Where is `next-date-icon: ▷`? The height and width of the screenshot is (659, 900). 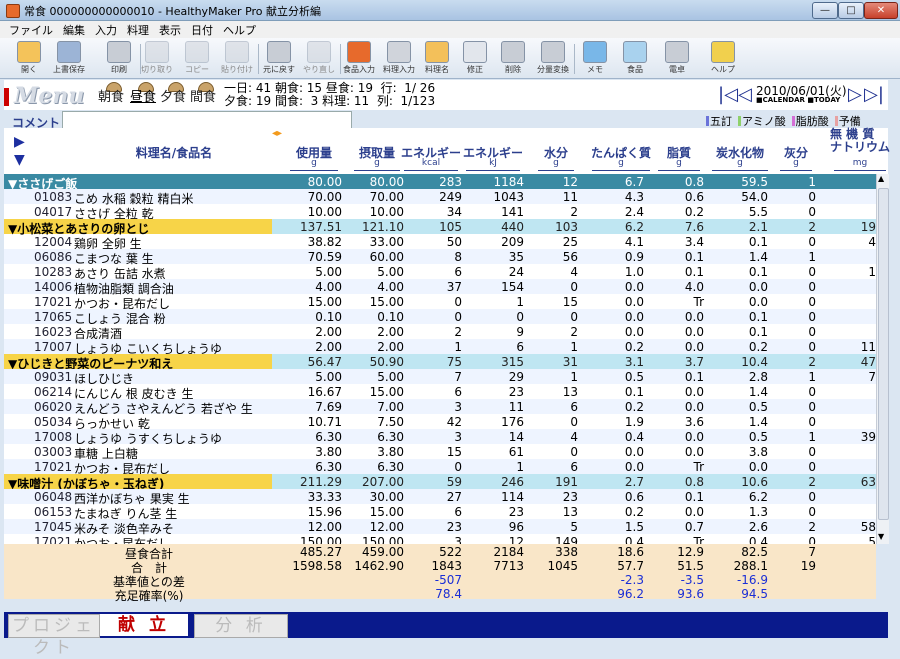
next-date-icon: ▷ is located at coordinates (855, 94).